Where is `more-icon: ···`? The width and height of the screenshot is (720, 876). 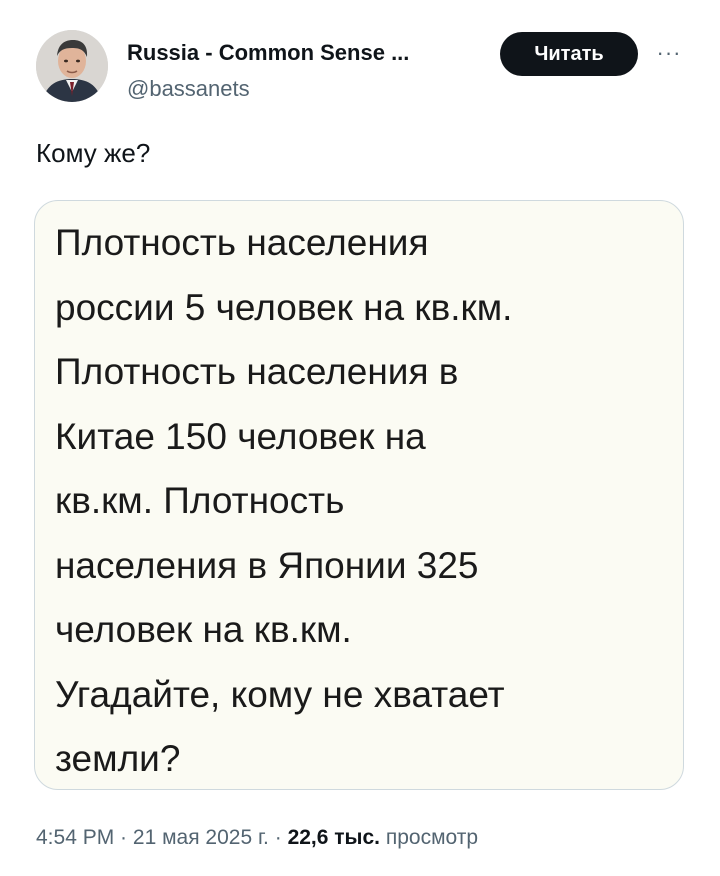 more-icon: ··· is located at coordinates (669, 52).